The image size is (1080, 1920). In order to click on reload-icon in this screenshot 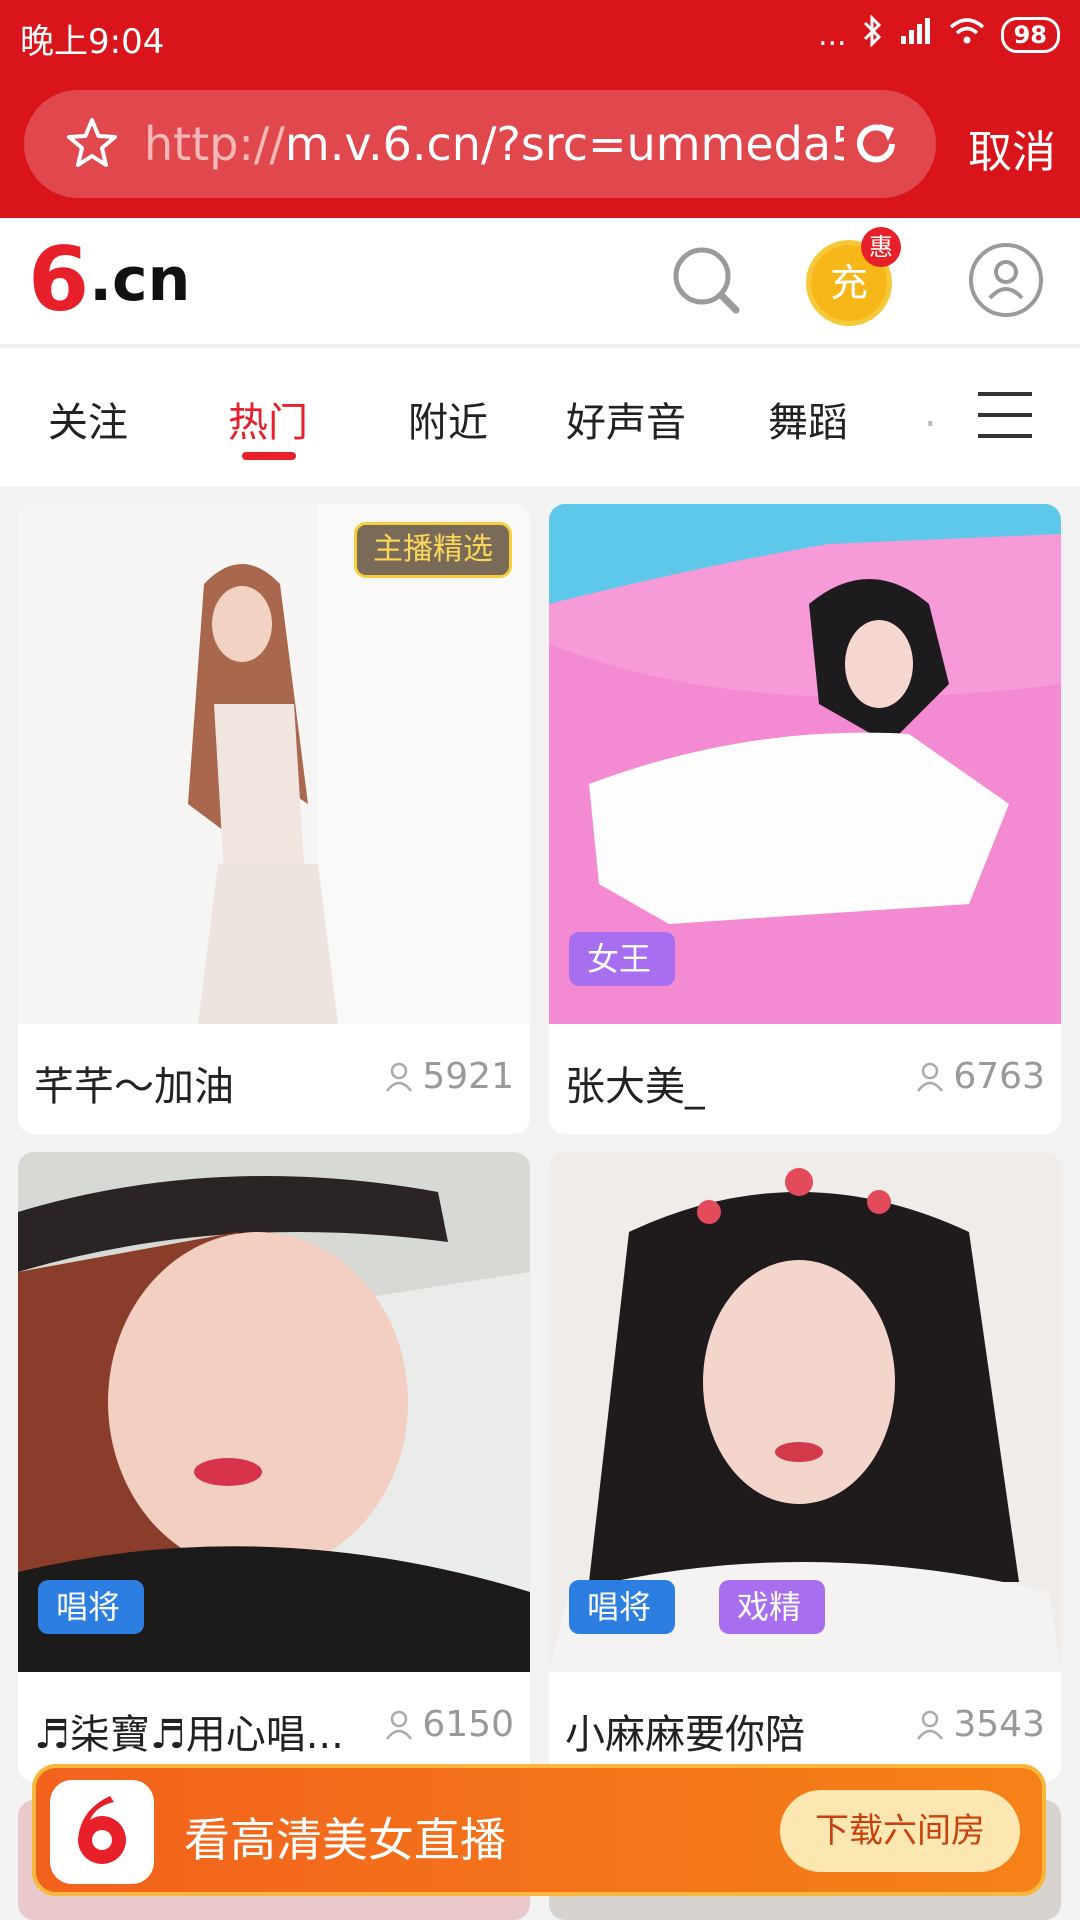, I will do `click(876, 144)`.